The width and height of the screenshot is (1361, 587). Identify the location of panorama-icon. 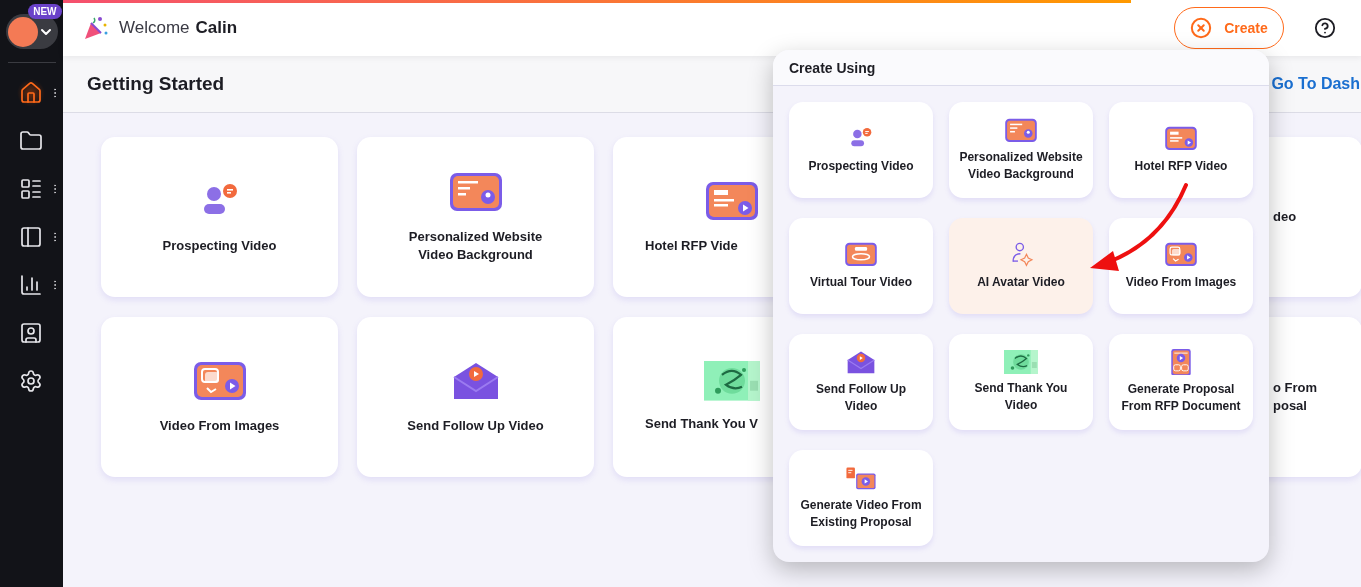
(861, 254).